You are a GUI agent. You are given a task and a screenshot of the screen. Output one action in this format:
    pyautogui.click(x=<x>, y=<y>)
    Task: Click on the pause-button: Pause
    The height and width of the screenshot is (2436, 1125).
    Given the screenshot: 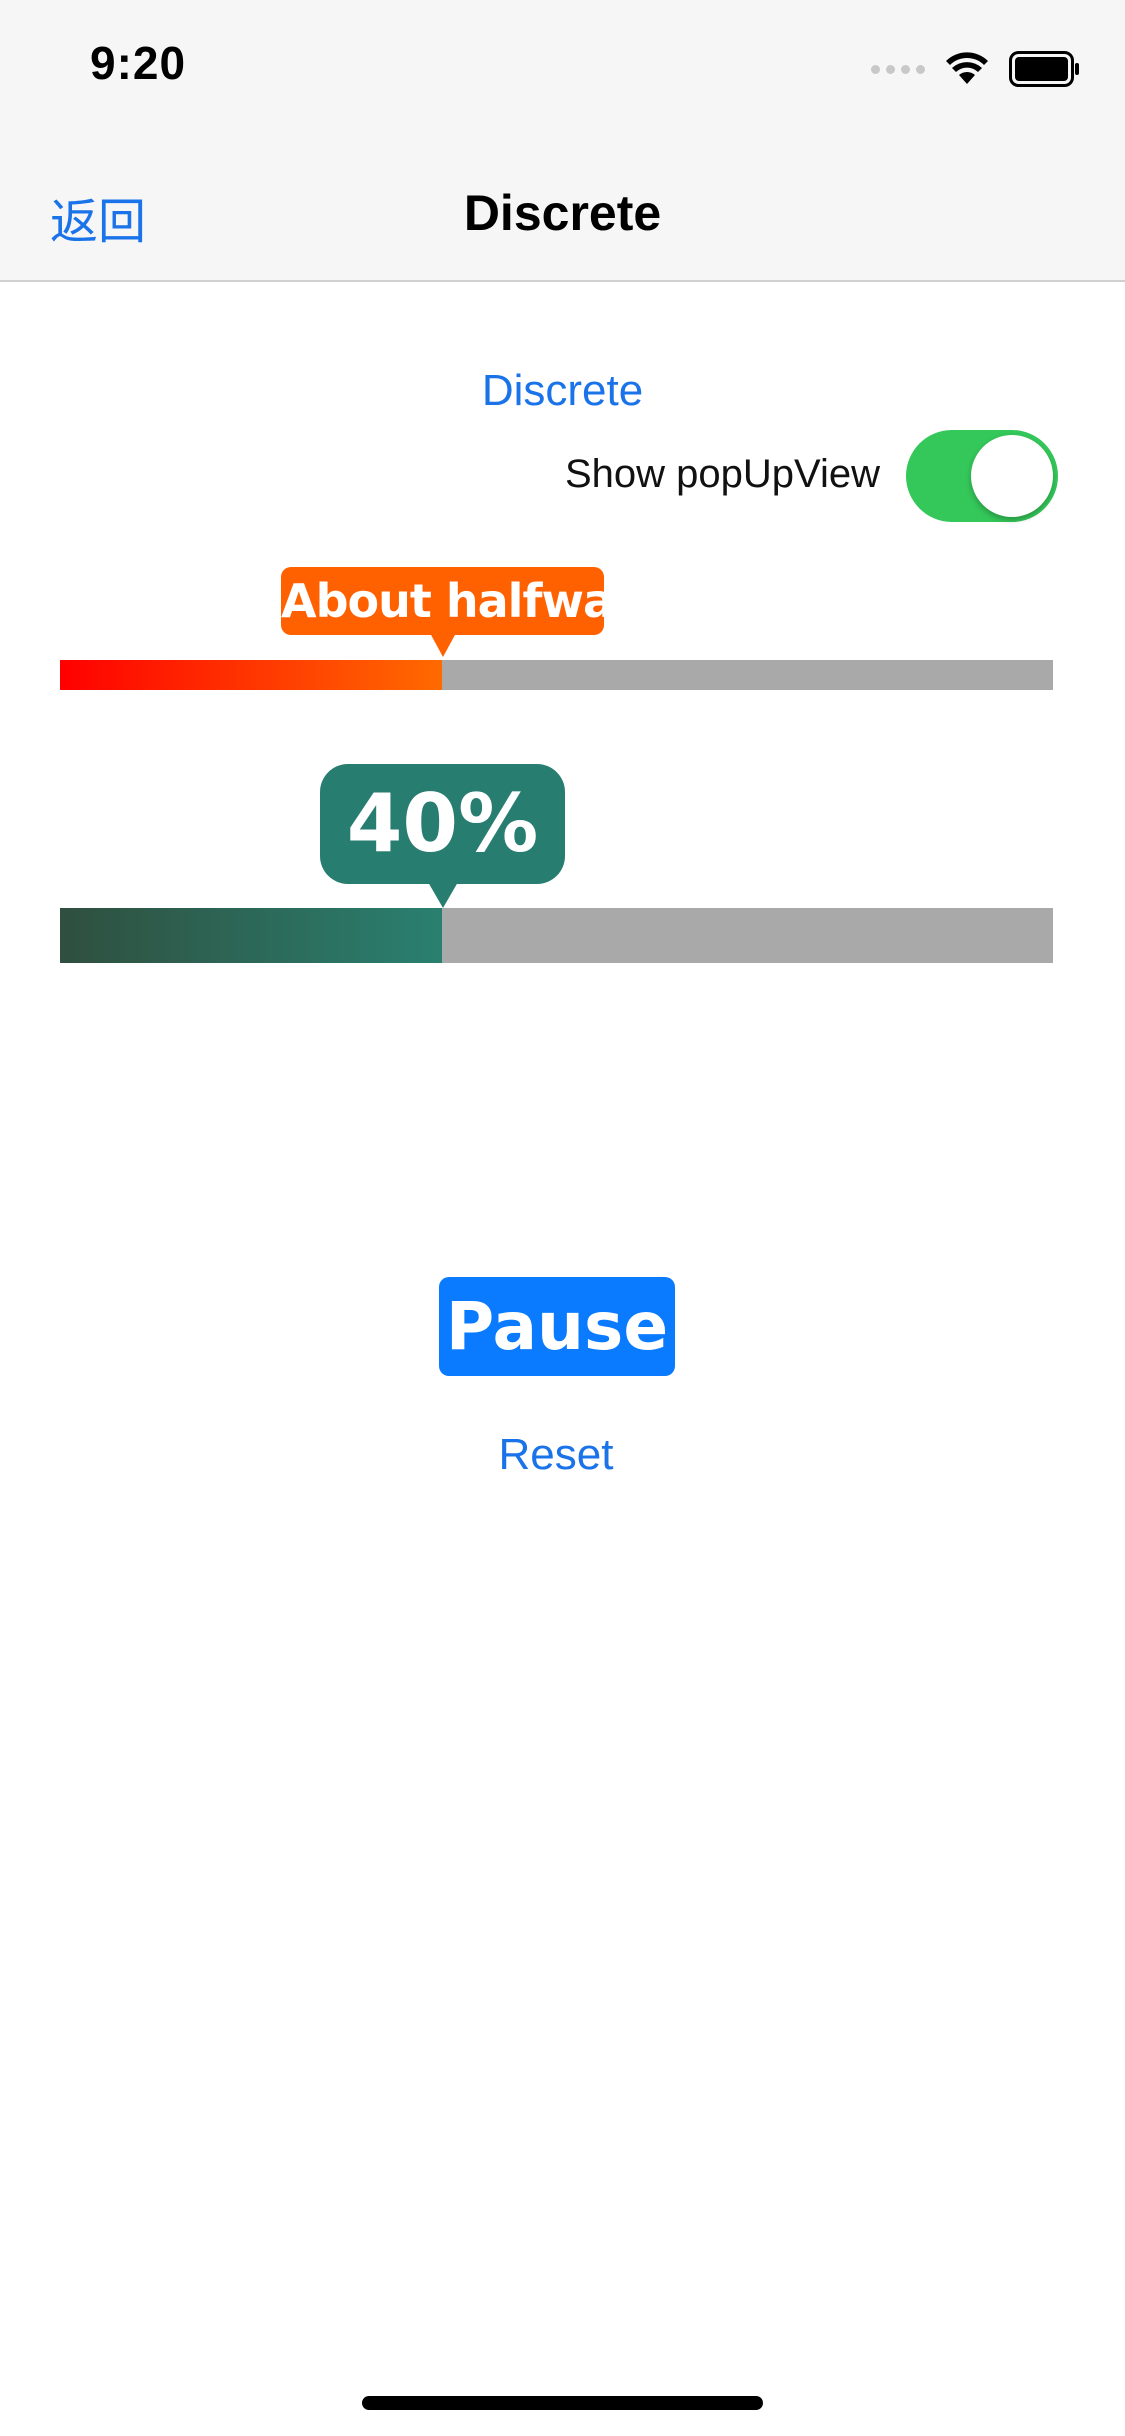 What is the action you would take?
    pyautogui.click(x=557, y=1326)
    